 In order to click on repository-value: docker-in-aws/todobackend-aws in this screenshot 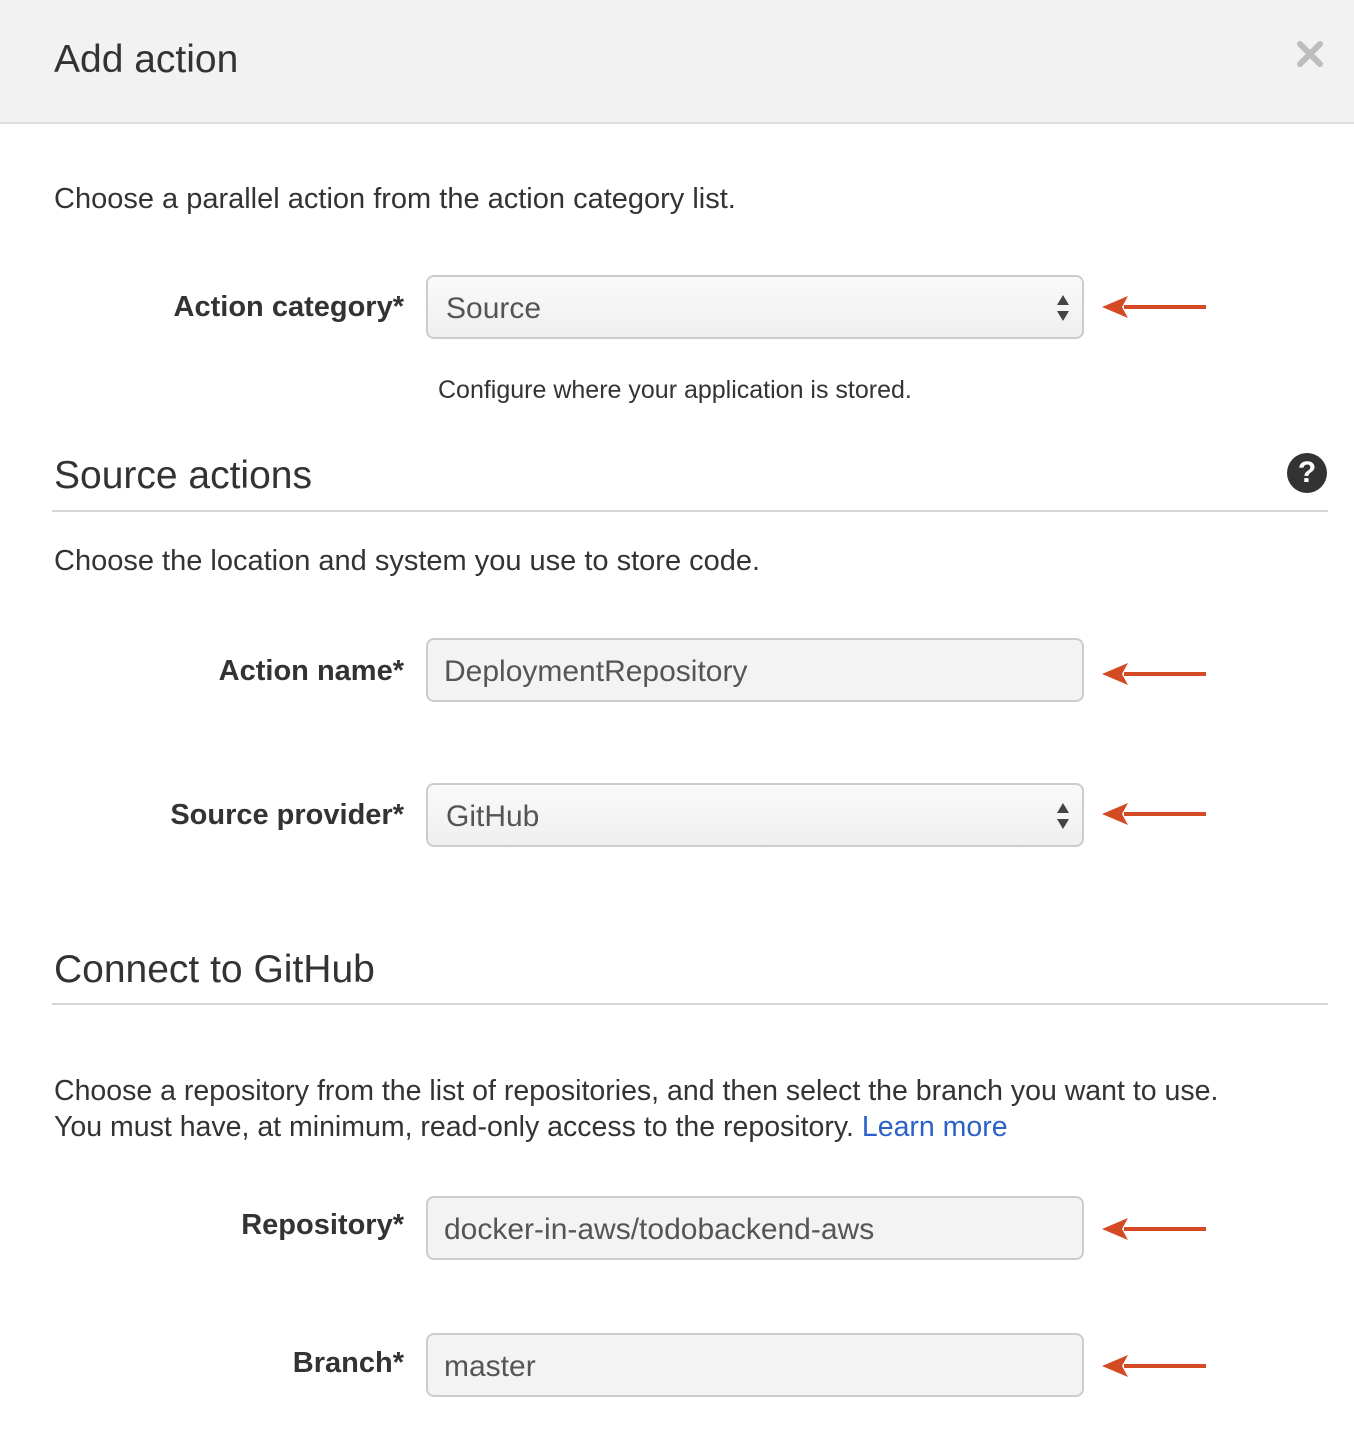, I will do `click(659, 1229)`.